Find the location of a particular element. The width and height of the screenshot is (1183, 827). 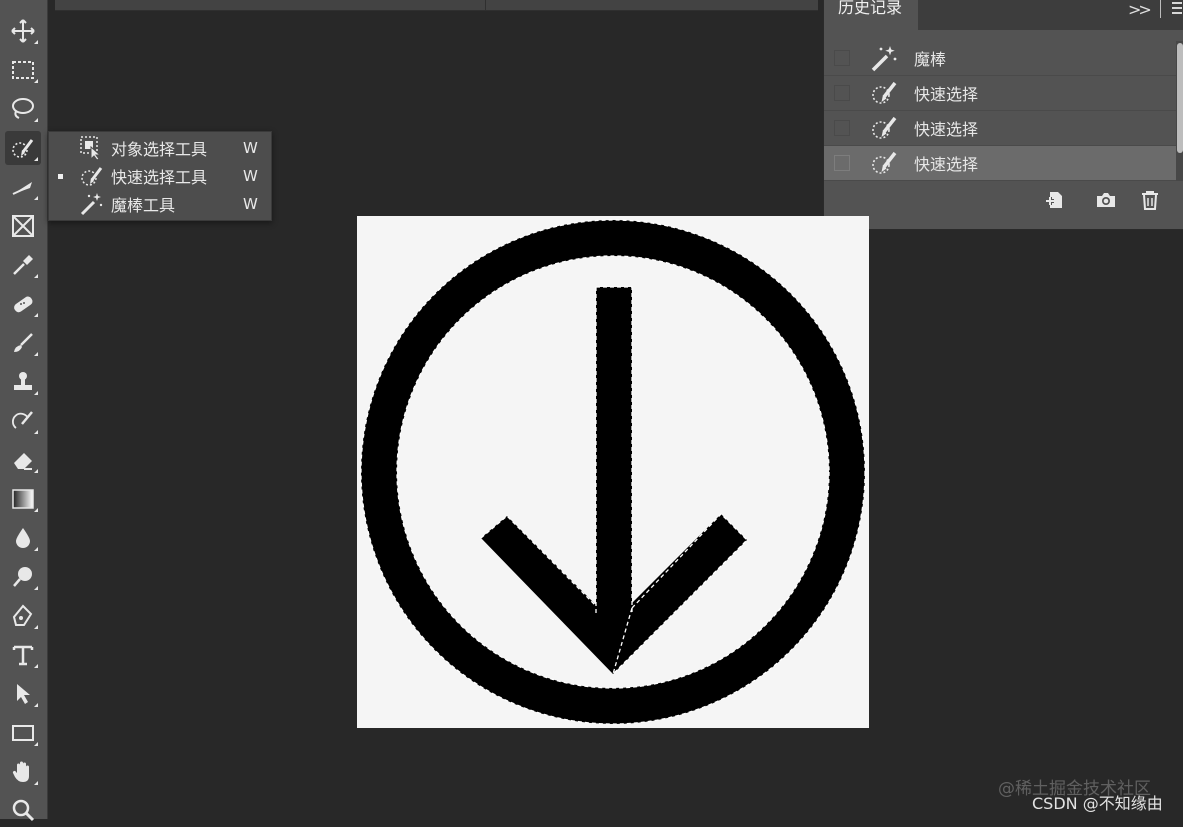

frame-icon is located at coordinates (23, 226).